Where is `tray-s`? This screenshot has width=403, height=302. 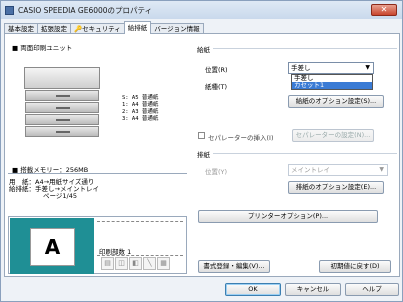
tray-s is located at coordinates (62, 95).